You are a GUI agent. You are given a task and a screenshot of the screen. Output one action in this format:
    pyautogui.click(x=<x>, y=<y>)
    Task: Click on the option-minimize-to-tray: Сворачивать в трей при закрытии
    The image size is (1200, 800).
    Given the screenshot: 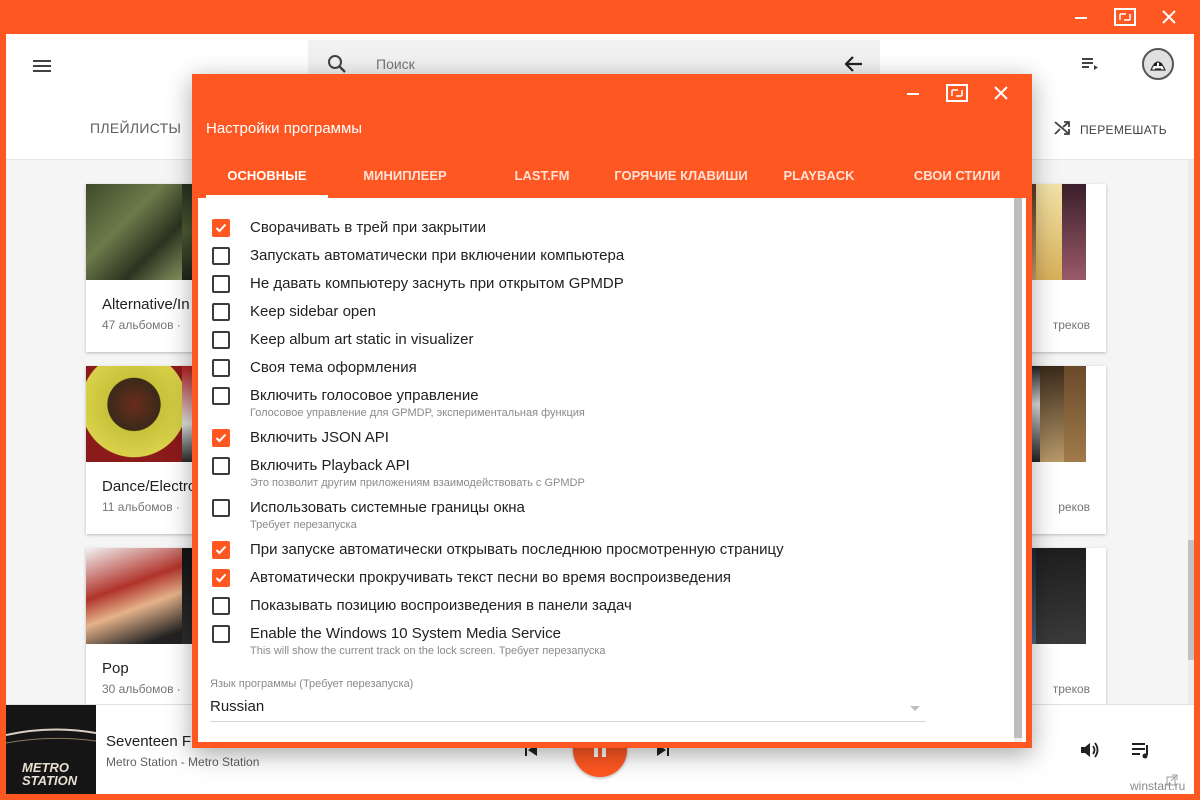 What is the action you would take?
    pyautogui.click(x=349, y=228)
    